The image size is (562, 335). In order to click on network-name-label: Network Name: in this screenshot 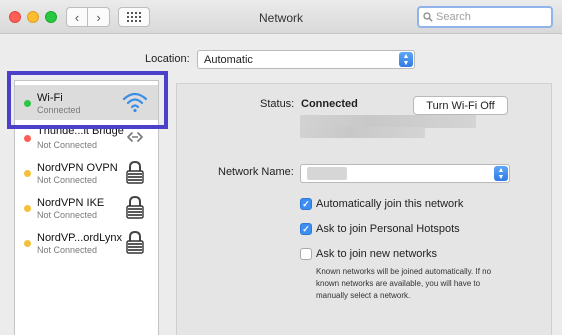, I will do `click(256, 172)`.